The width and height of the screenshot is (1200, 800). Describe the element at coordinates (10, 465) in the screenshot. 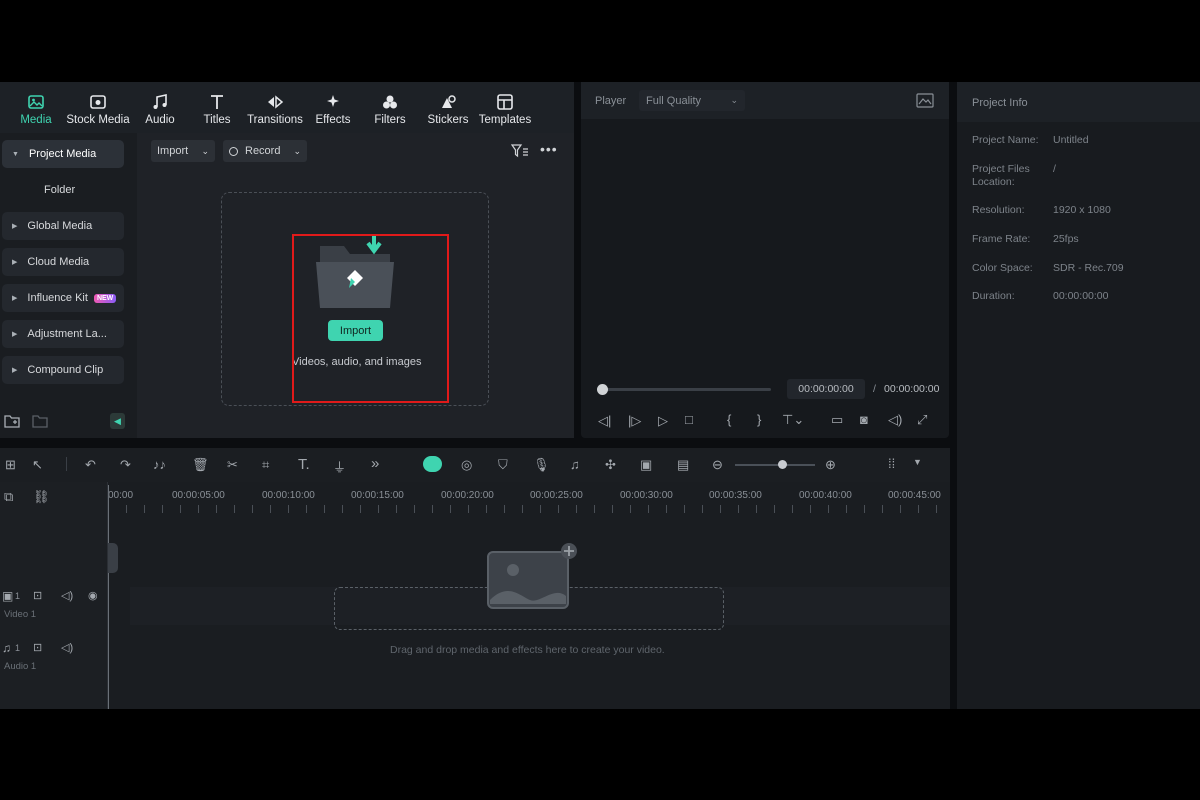

I see `layout-grid-icon: ⊞` at that location.